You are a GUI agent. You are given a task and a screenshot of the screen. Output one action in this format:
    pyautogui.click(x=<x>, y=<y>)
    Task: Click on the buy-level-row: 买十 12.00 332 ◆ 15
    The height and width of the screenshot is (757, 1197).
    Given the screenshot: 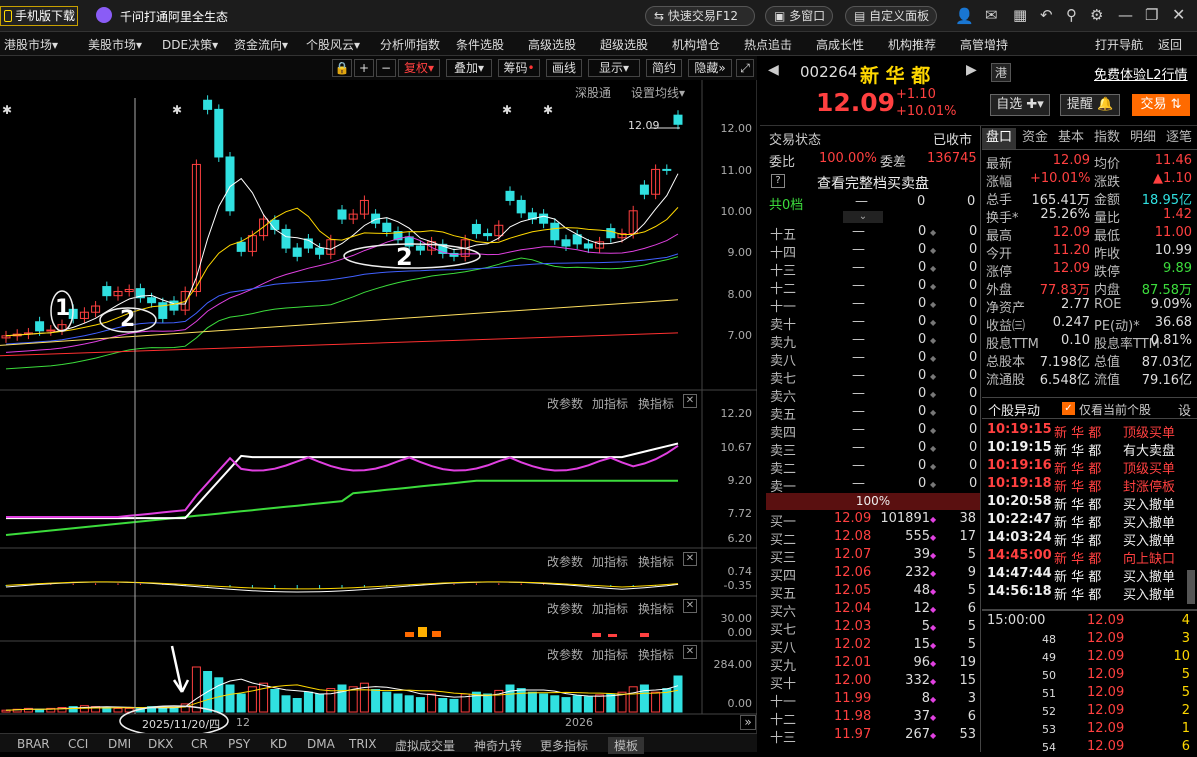 What is the action you would take?
    pyautogui.click(x=873, y=682)
    